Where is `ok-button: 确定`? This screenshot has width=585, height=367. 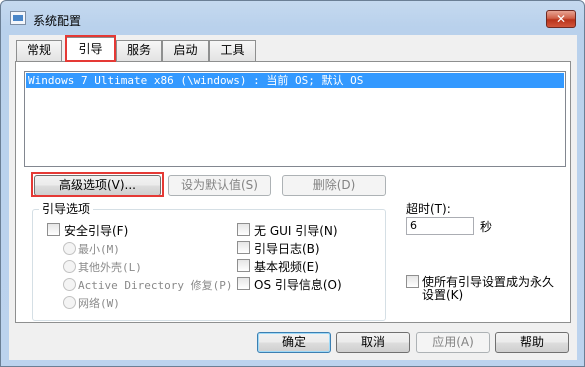
ok-button: 确定 is located at coordinates (294, 342).